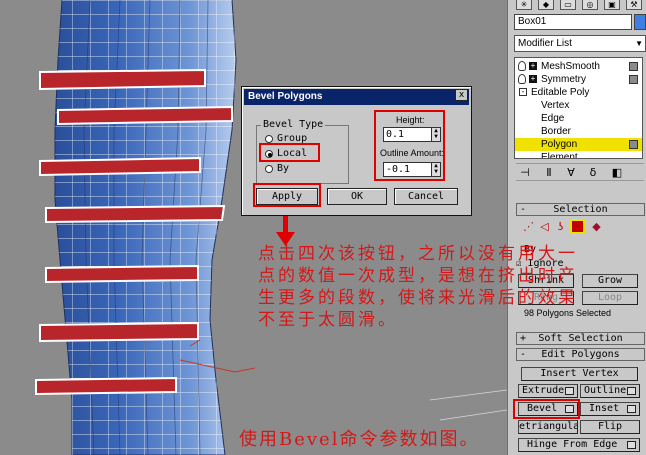 Image resolution: width=646 pixels, height=455 pixels. Describe the element at coordinates (573, 22) in the screenshot. I see `object-name-field: Box01` at that location.